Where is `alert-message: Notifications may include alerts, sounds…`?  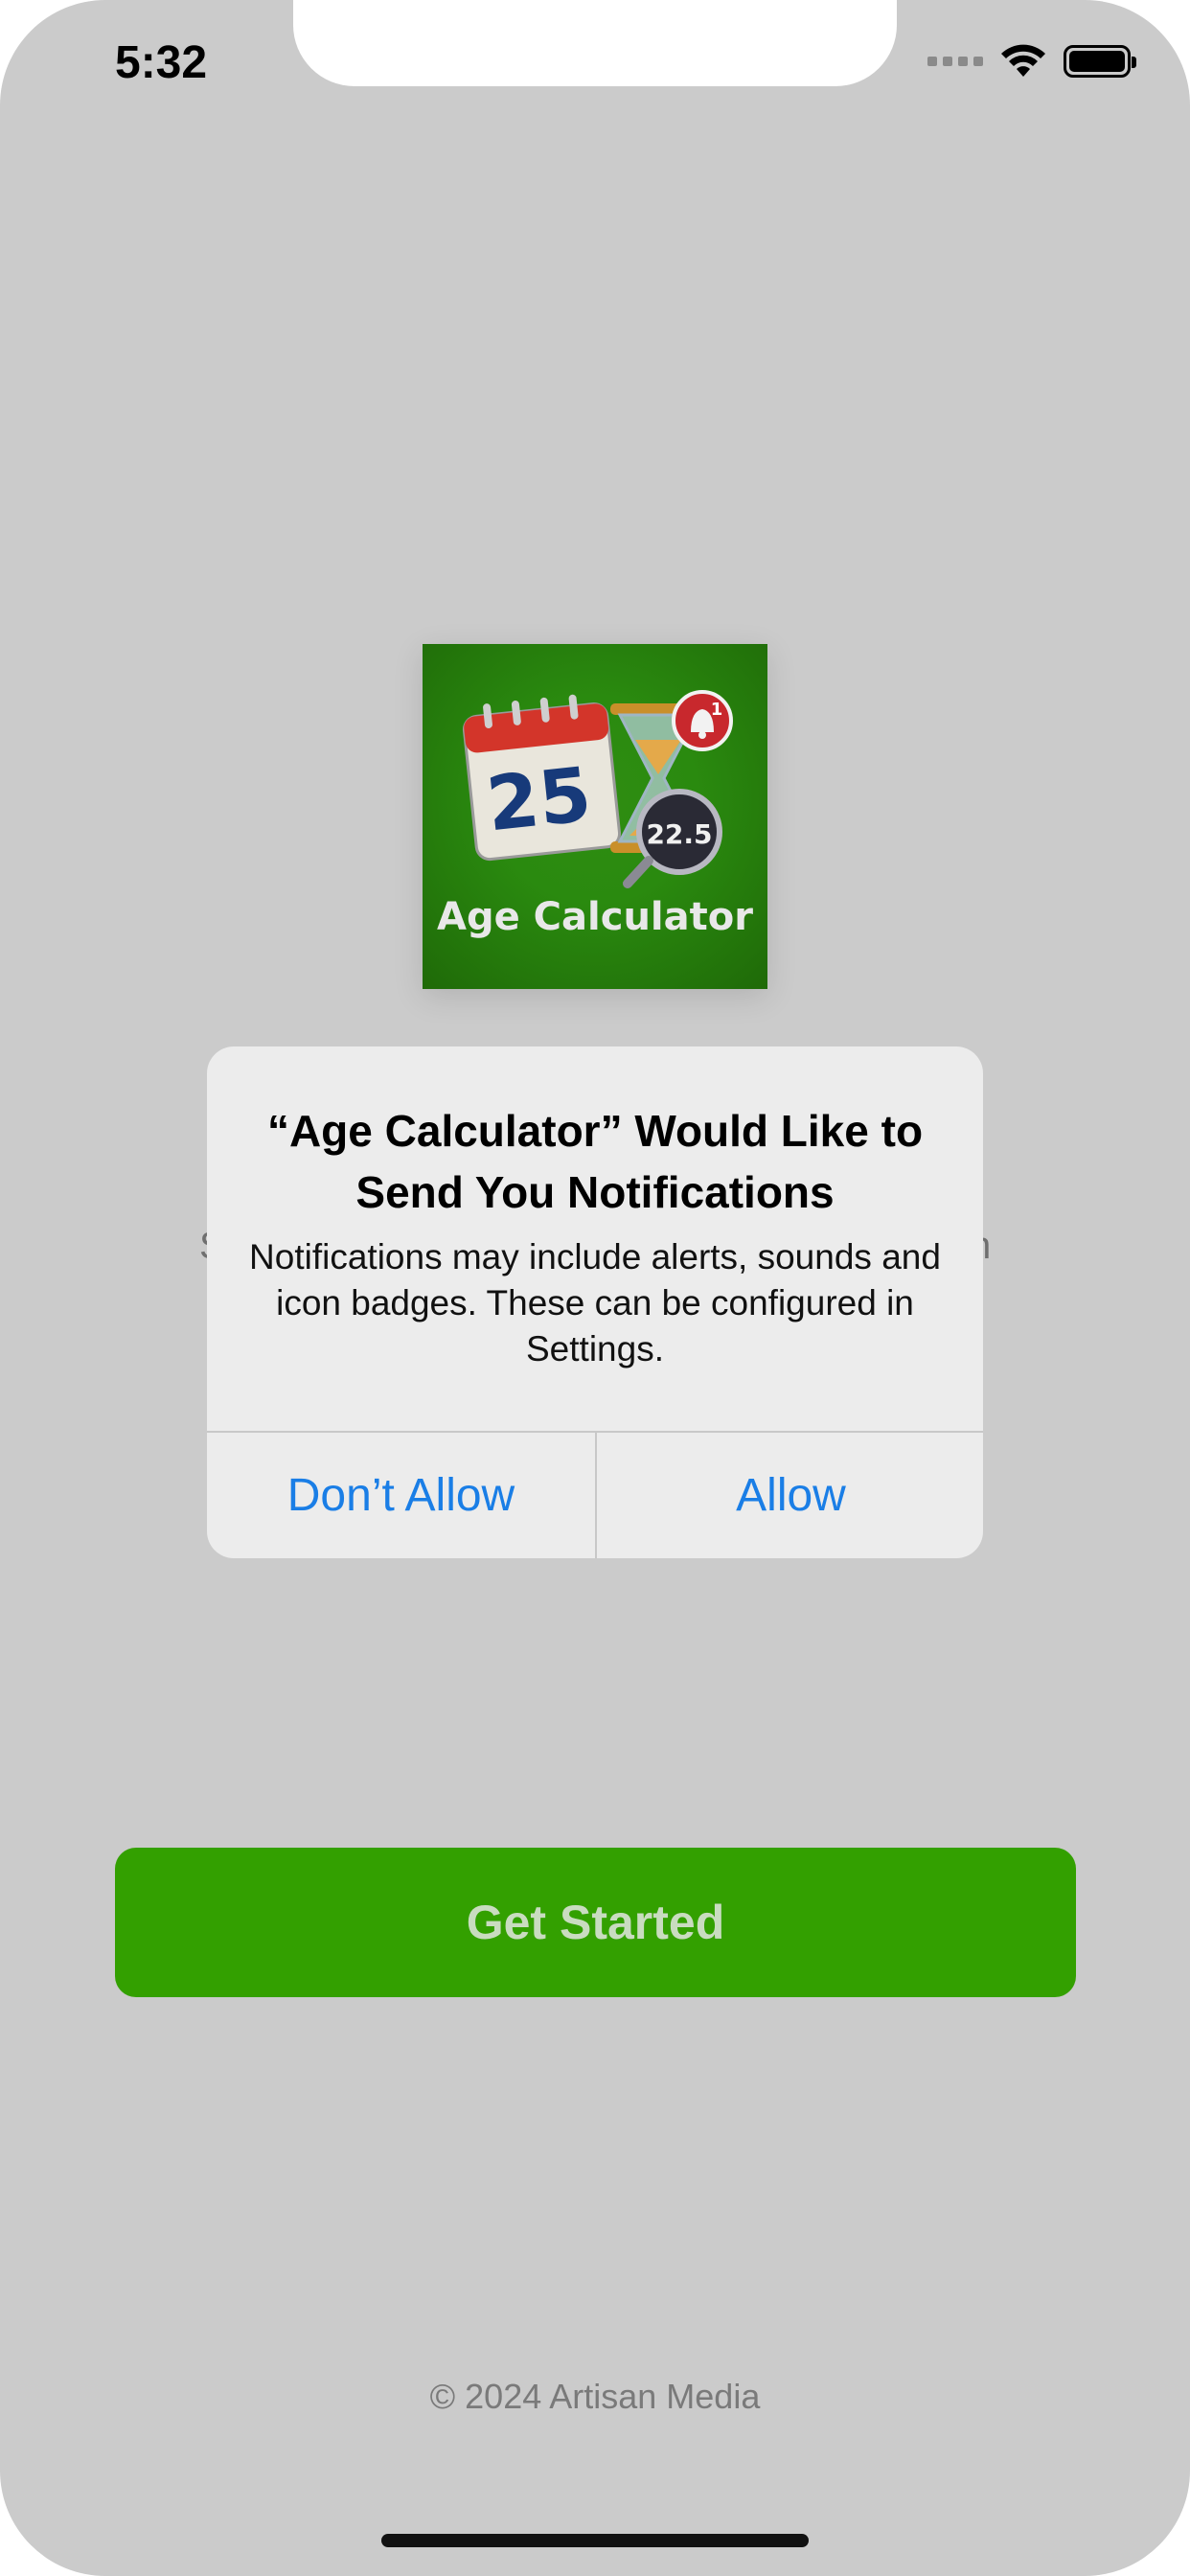 alert-message: Notifications may include alerts, sounds… is located at coordinates (595, 1302).